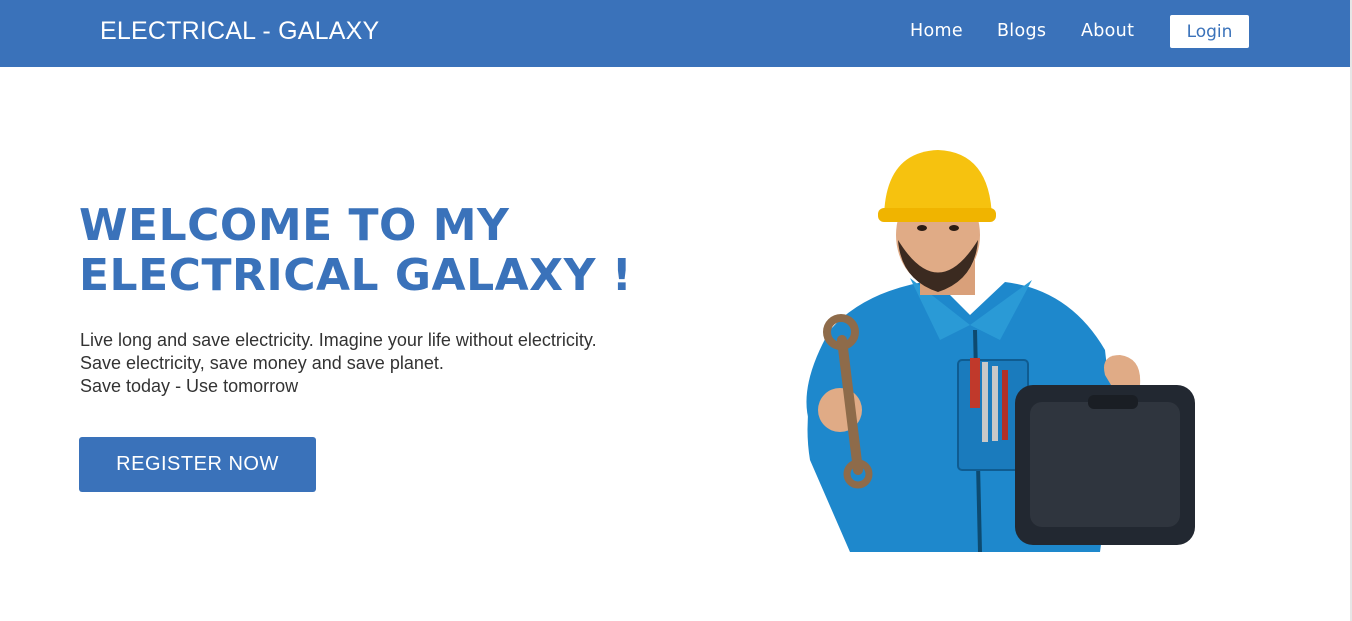 The image size is (1352, 621). Describe the element at coordinates (1021, 31) in the screenshot. I see `nav-link-blogs: Blogs` at that location.